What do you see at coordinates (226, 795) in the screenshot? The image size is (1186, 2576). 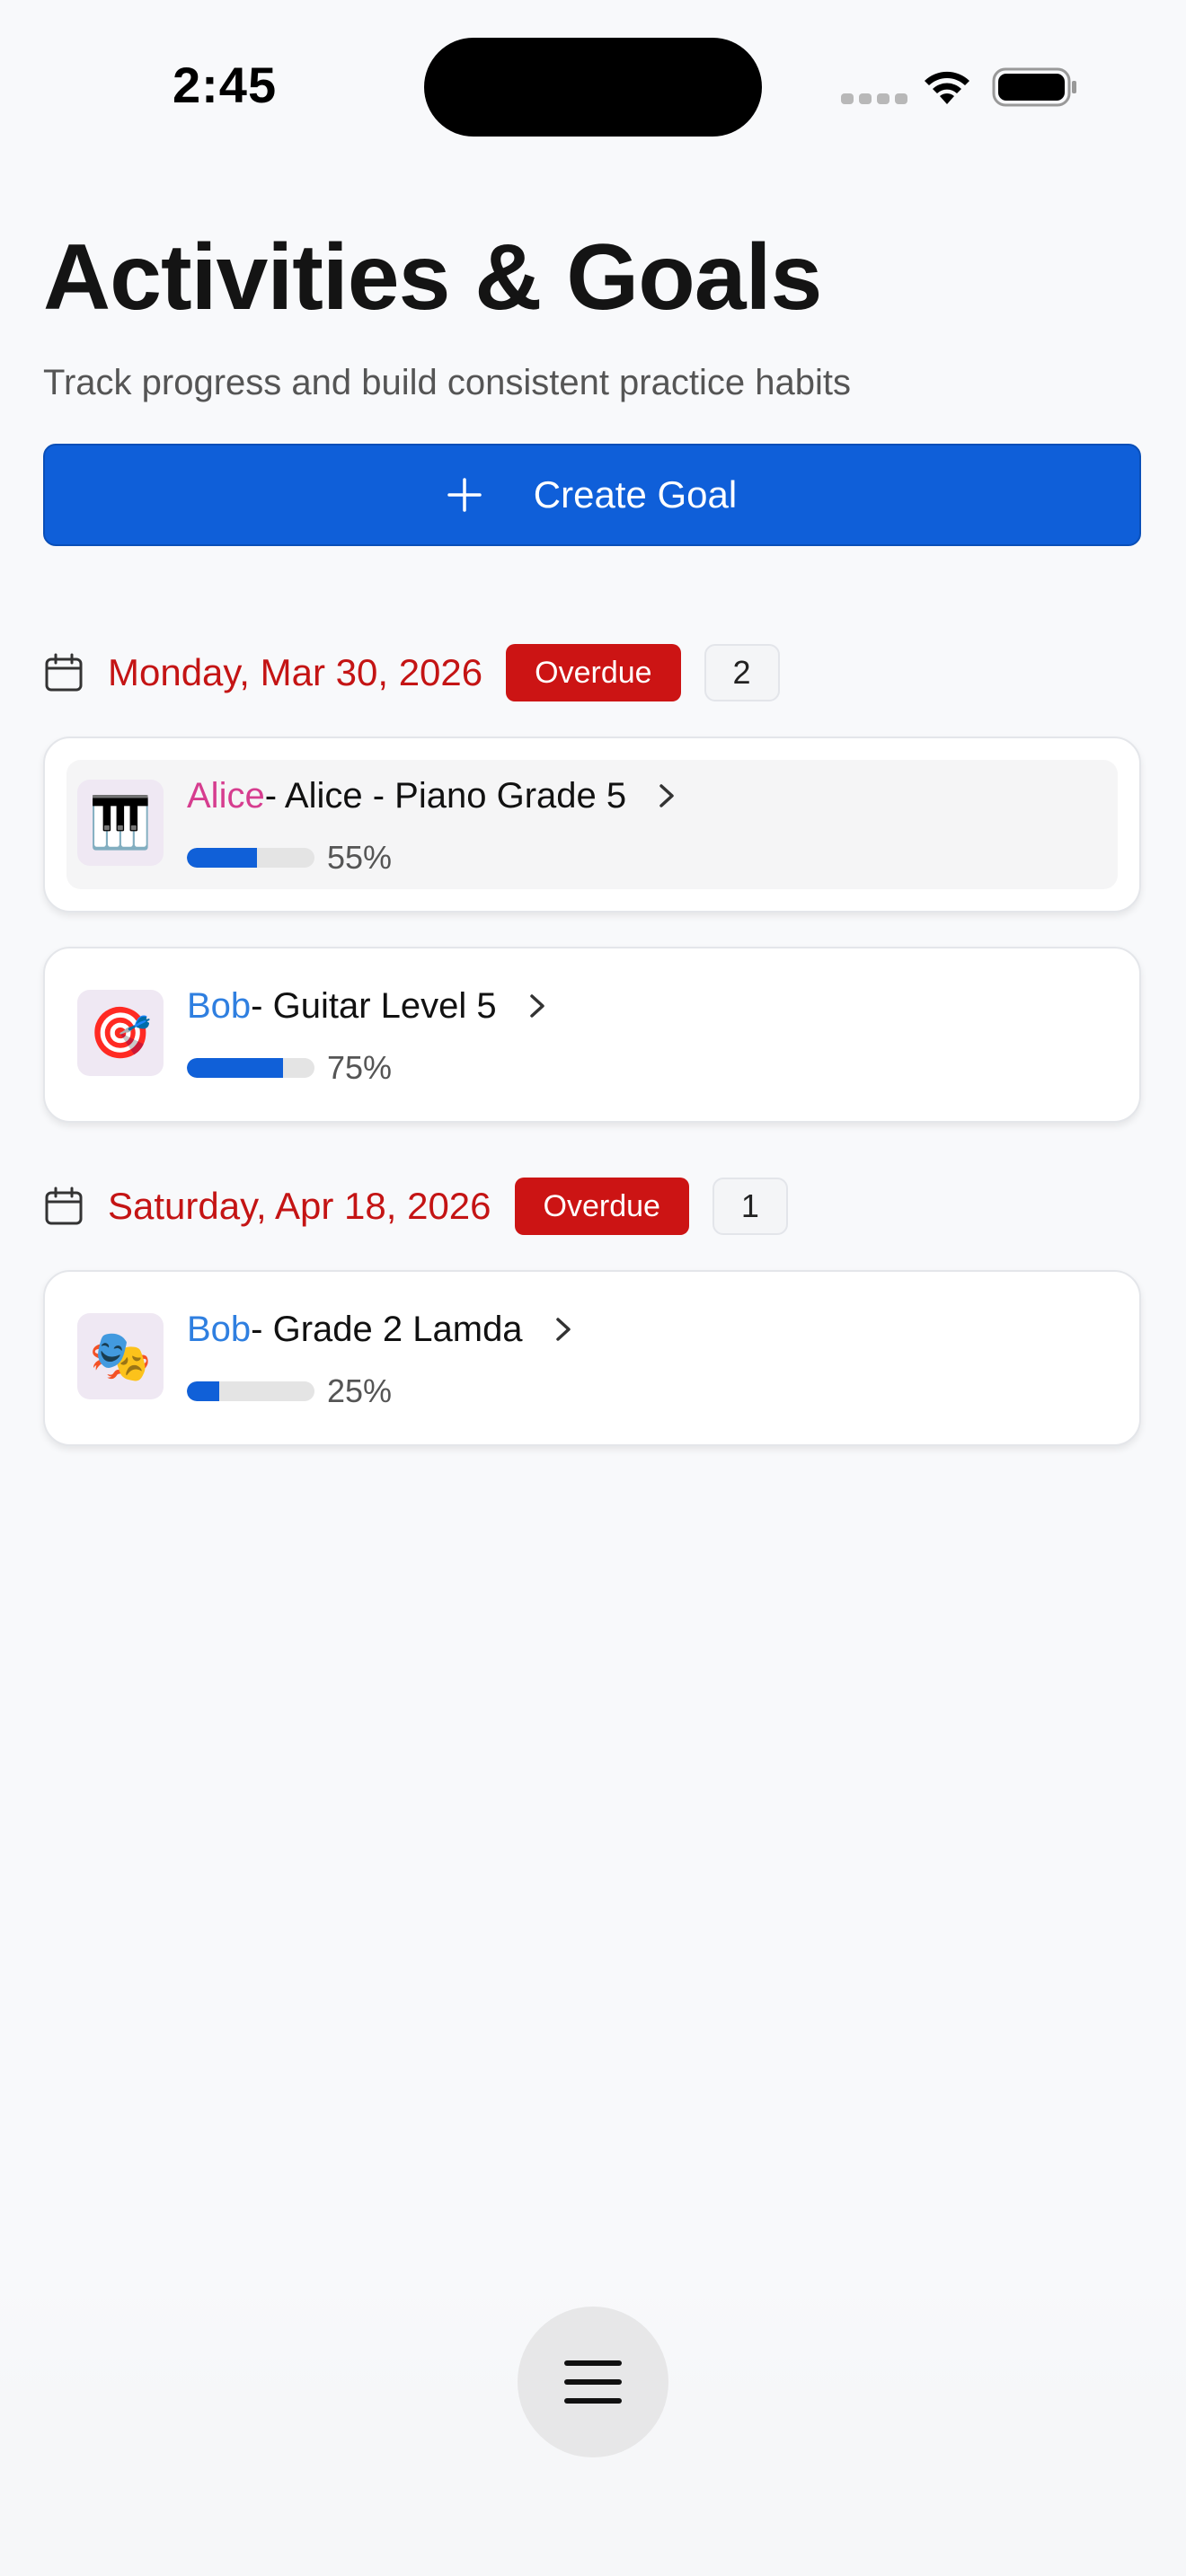 I see `owner-name: Alice` at bounding box center [226, 795].